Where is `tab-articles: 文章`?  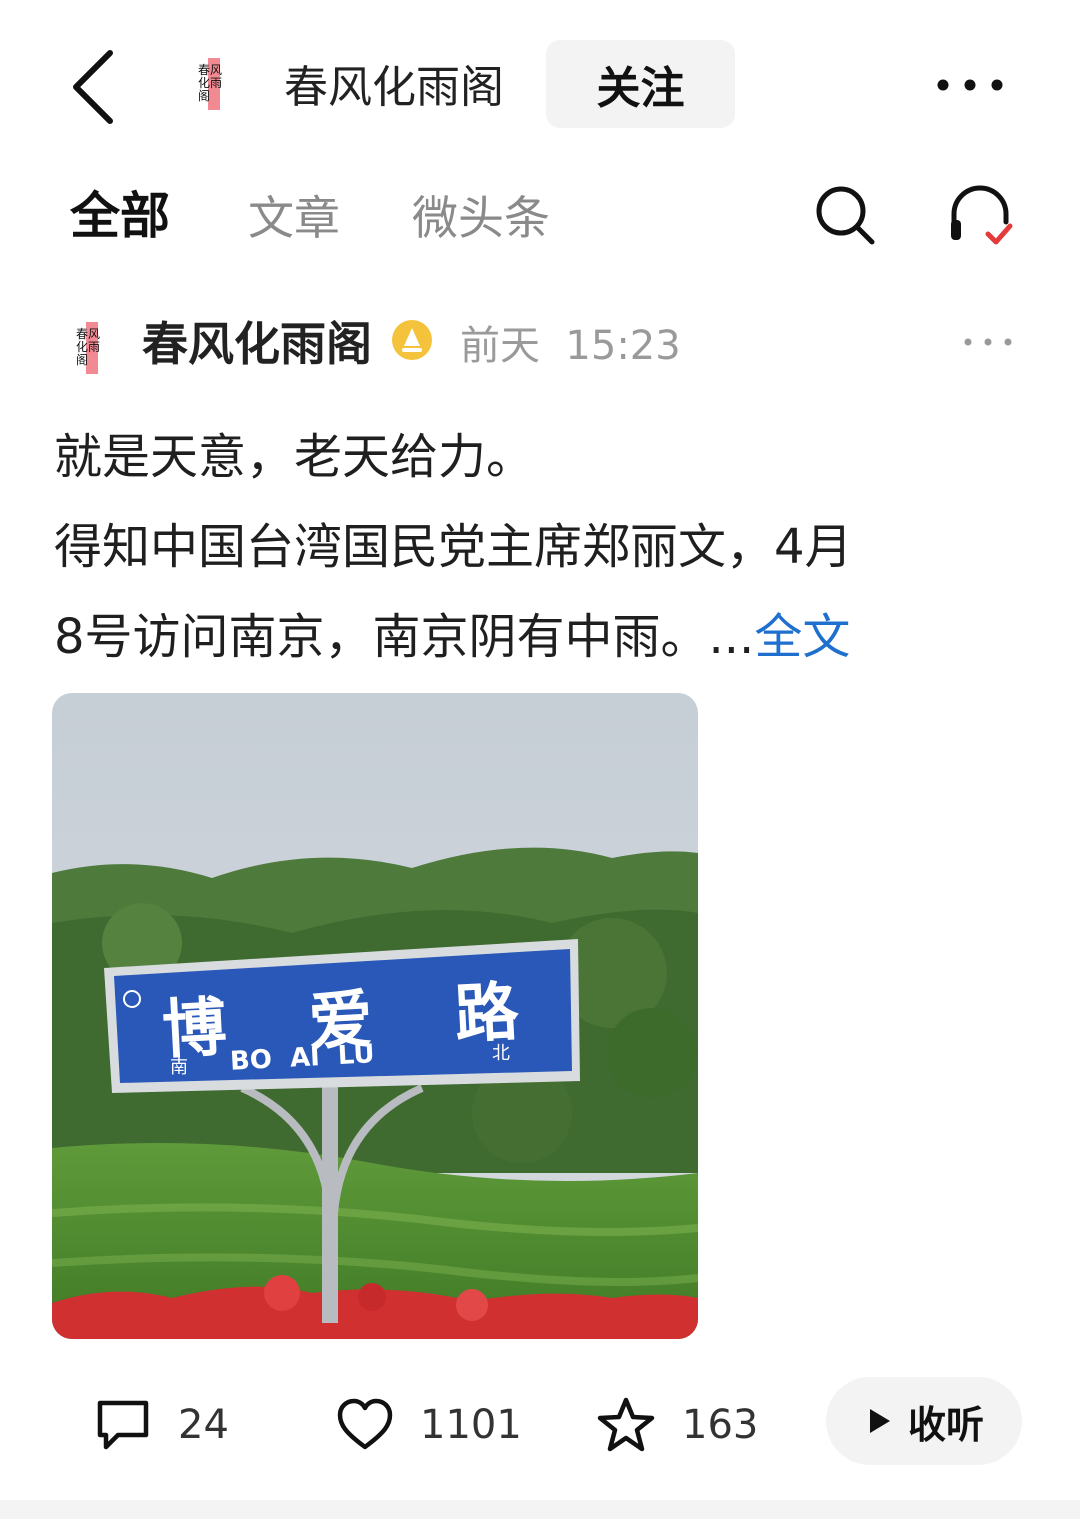
tab-articles: 文章 is located at coordinates (294, 218).